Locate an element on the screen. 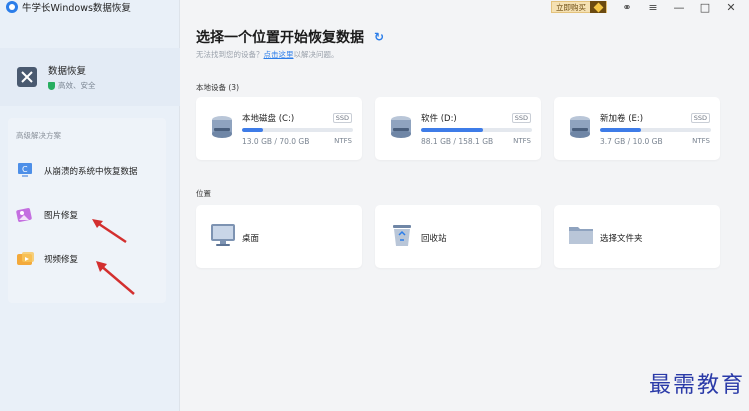 This screenshot has width=749, height=411. nav-crashed-system-label: 从崩溃的系统中恢复数据 is located at coordinates (91, 172).